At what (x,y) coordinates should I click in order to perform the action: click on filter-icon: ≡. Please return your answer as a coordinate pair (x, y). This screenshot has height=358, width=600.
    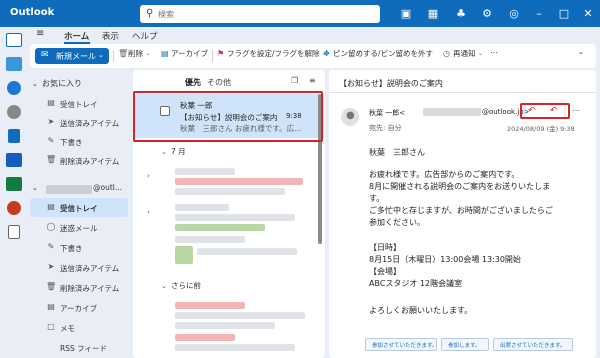
    Looking at the image, I should click on (312, 80).